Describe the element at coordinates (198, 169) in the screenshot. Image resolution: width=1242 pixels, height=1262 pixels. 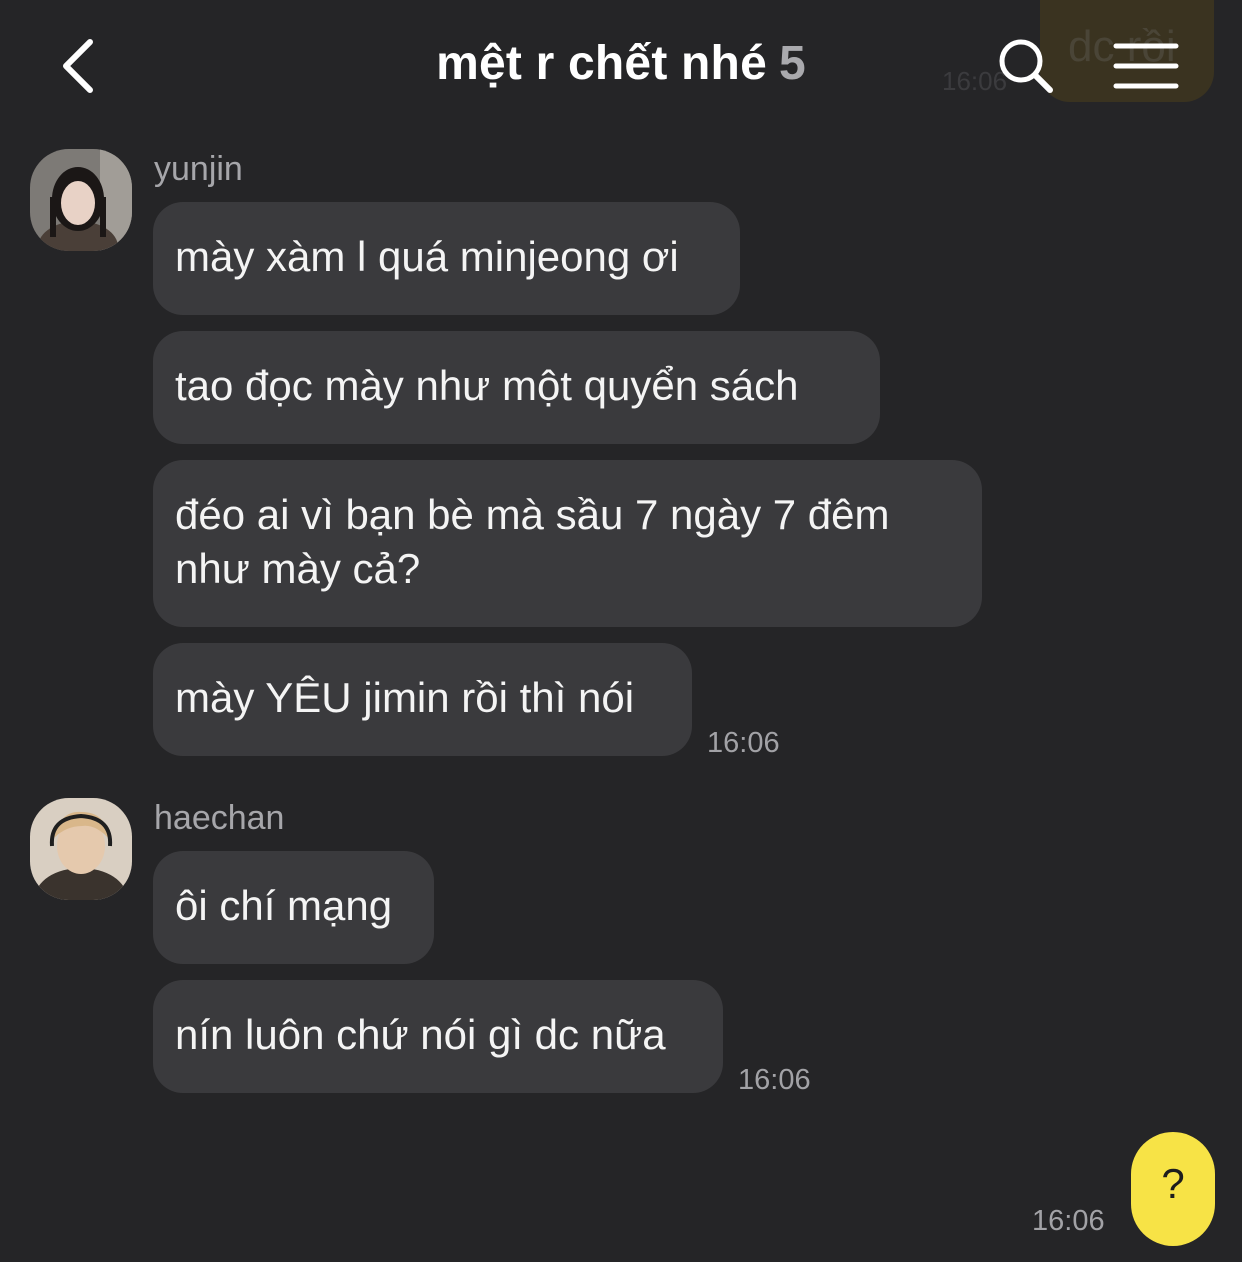
I see `sender-name: yunjin` at that location.